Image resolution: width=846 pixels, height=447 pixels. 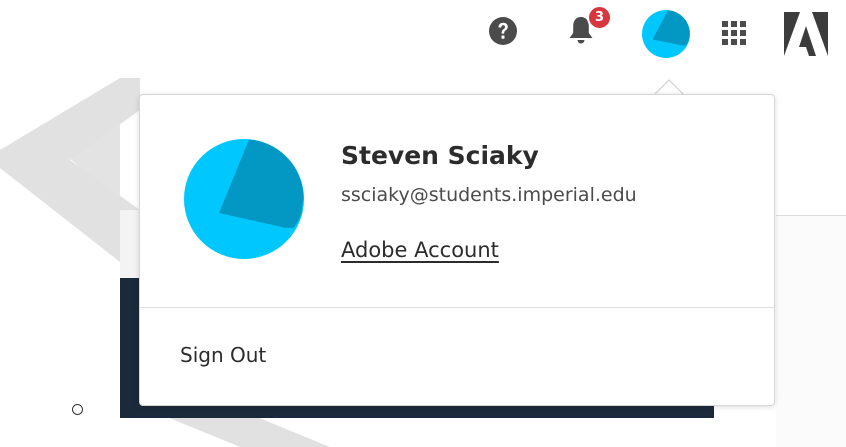 What do you see at coordinates (130, 245) in the screenshot?
I see `background-strip` at bounding box center [130, 245].